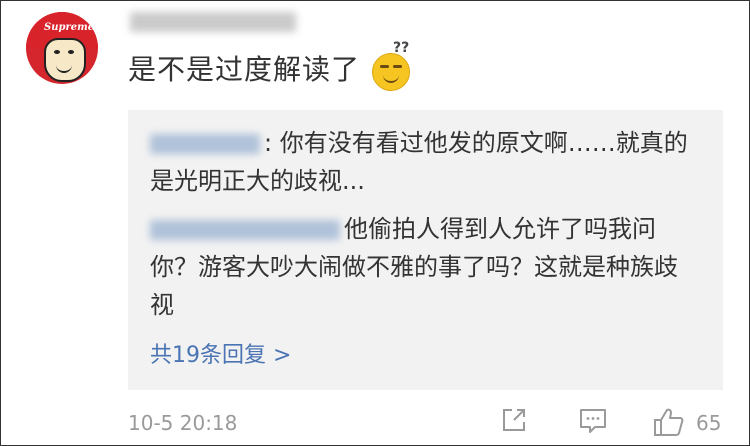  Describe the element at coordinates (669, 422) in the screenshot. I see `like-icon` at that location.